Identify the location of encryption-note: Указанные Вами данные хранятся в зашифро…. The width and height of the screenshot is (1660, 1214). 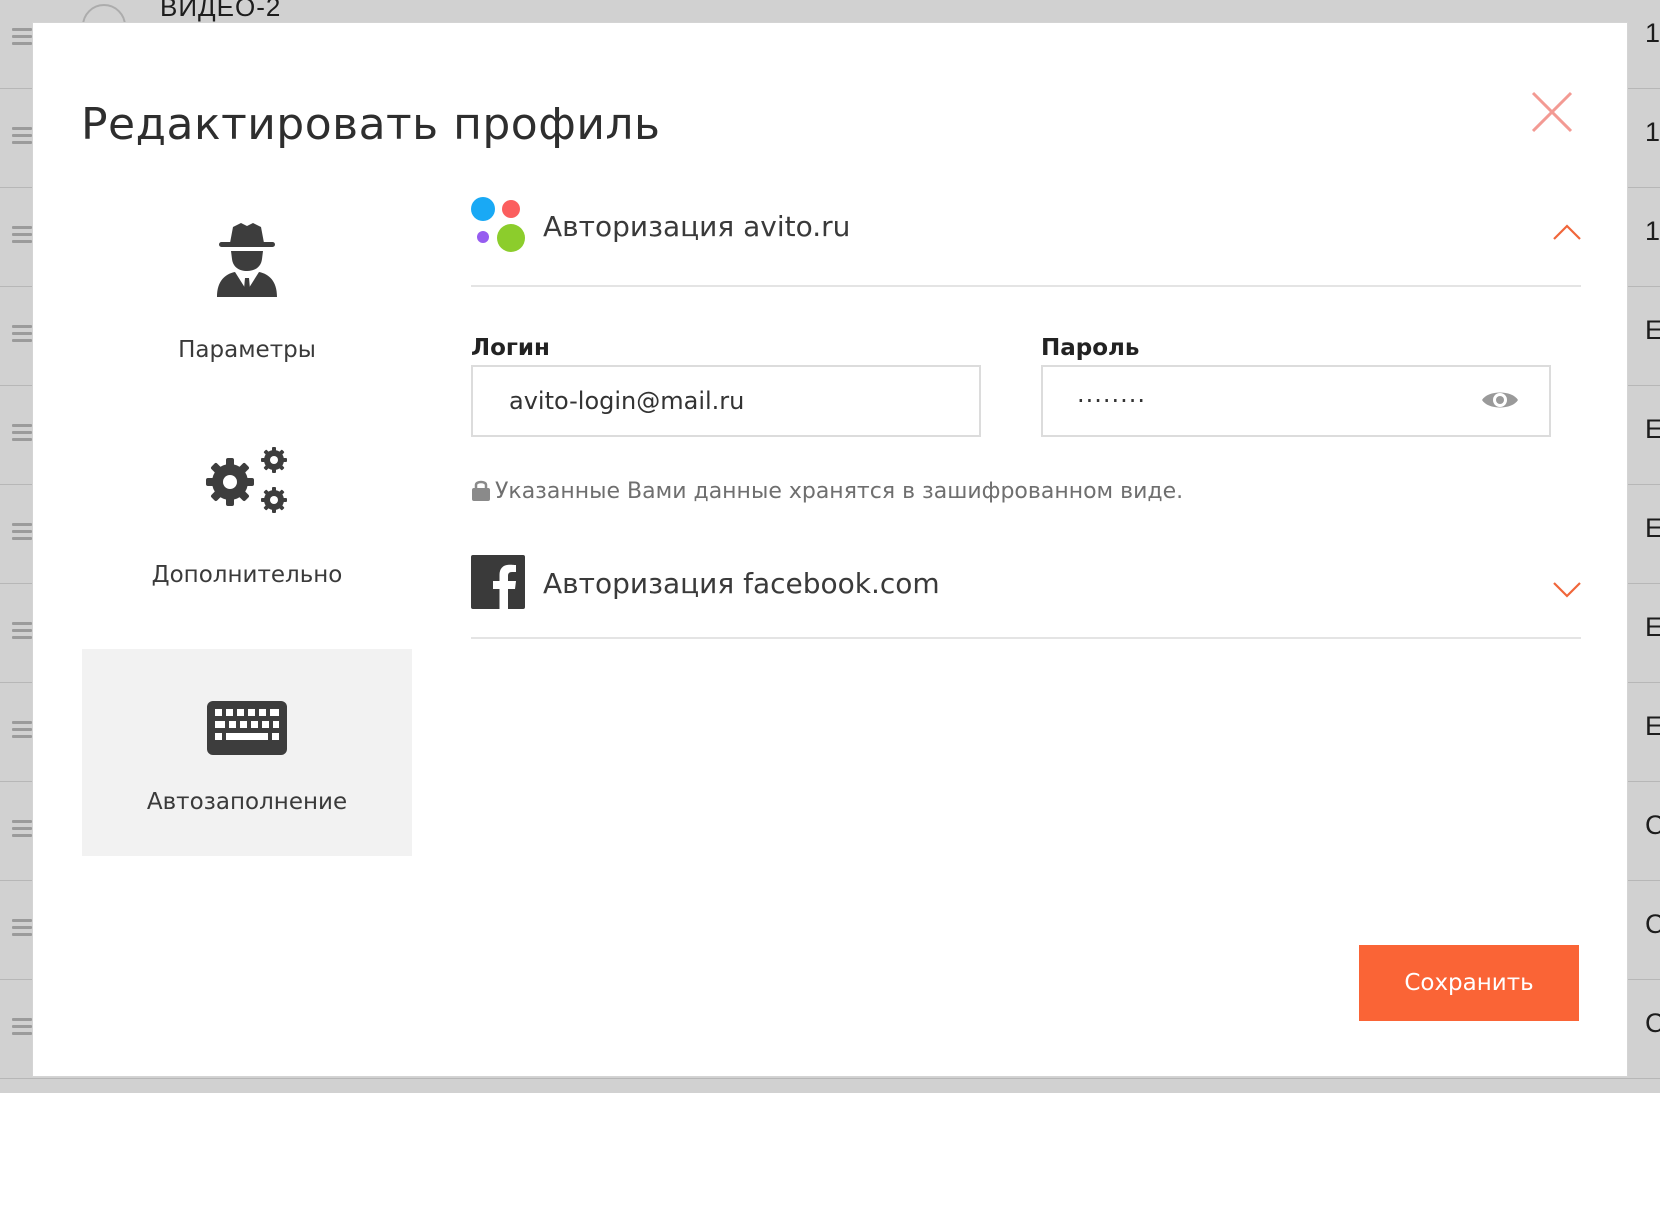
(827, 491).